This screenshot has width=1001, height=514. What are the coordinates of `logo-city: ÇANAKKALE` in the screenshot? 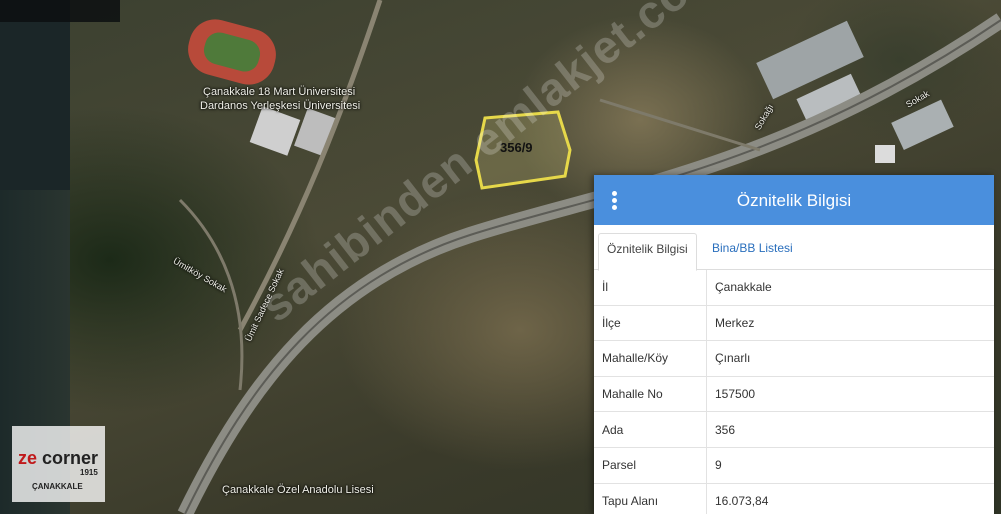 It's located at (57, 486).